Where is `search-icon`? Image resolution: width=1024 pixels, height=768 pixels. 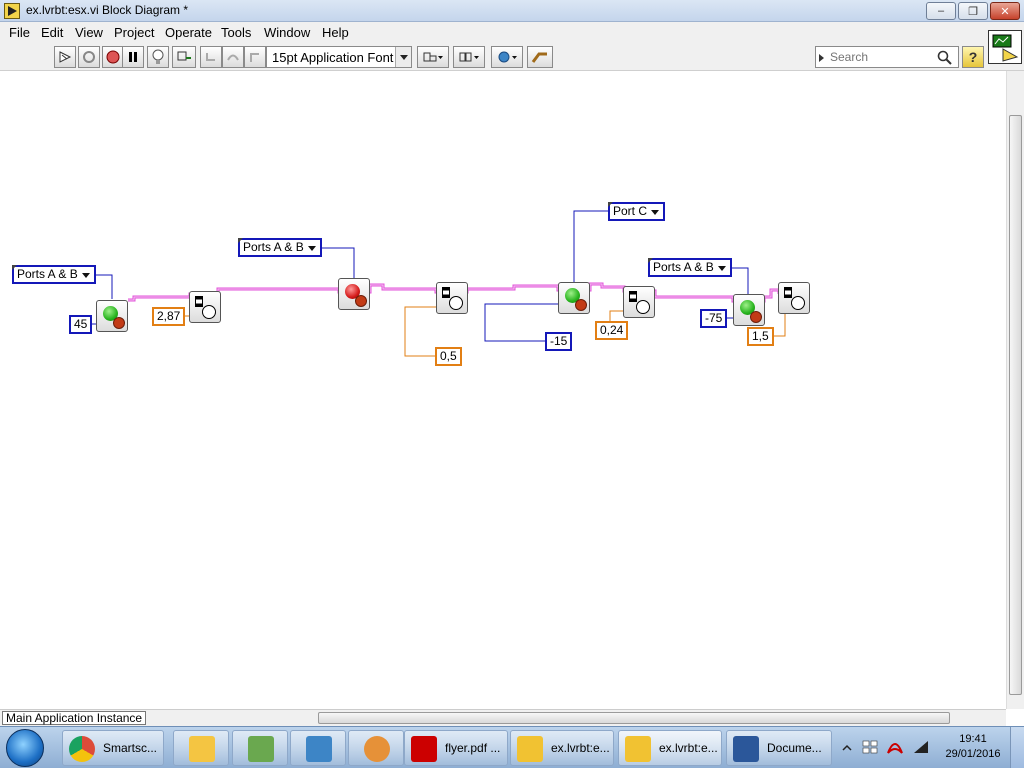
search-icon is located at coordinates (945, 58).